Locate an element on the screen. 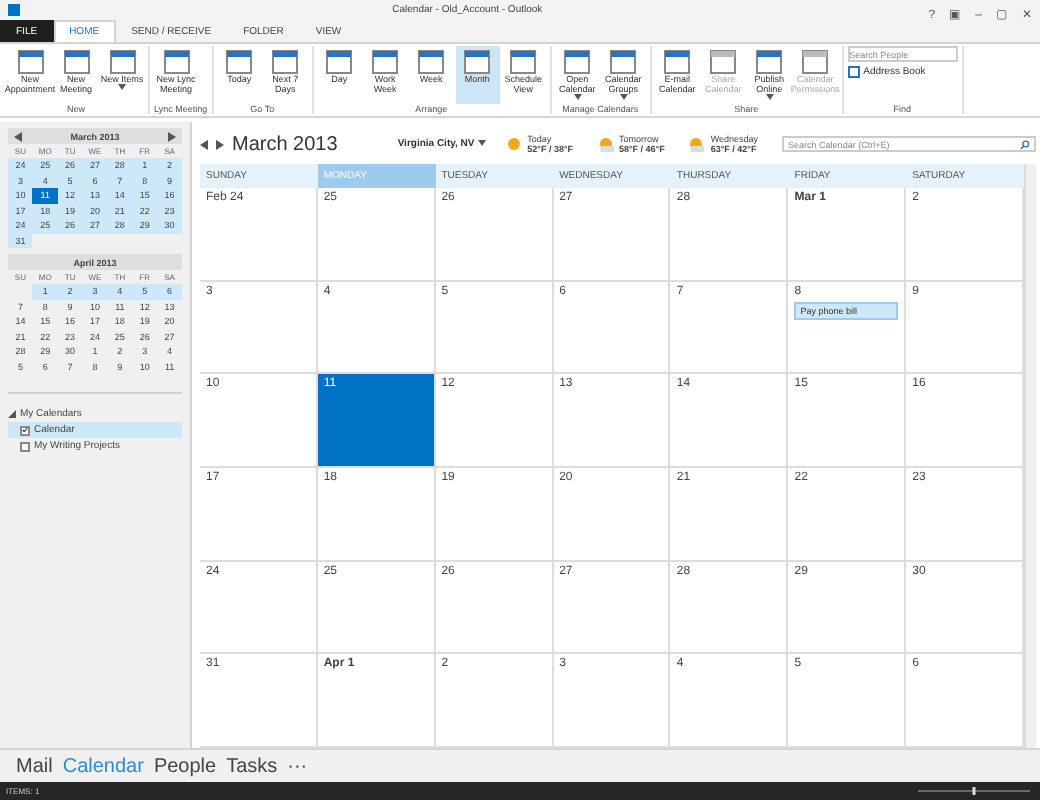 This screenshot has height=800, width=1040. search-icon is located at coordinates (1025, 144).